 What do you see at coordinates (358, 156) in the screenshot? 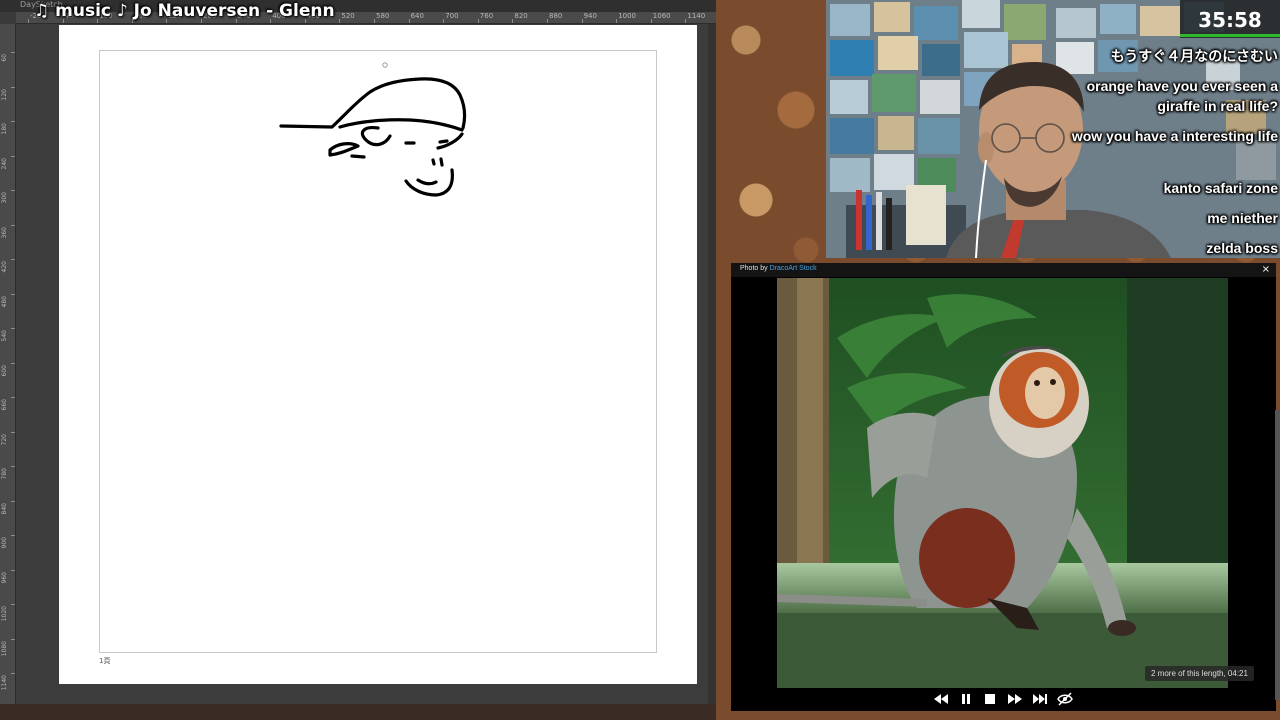
I see `sketch-jaw-stroke` at bounding box center [358, 156].